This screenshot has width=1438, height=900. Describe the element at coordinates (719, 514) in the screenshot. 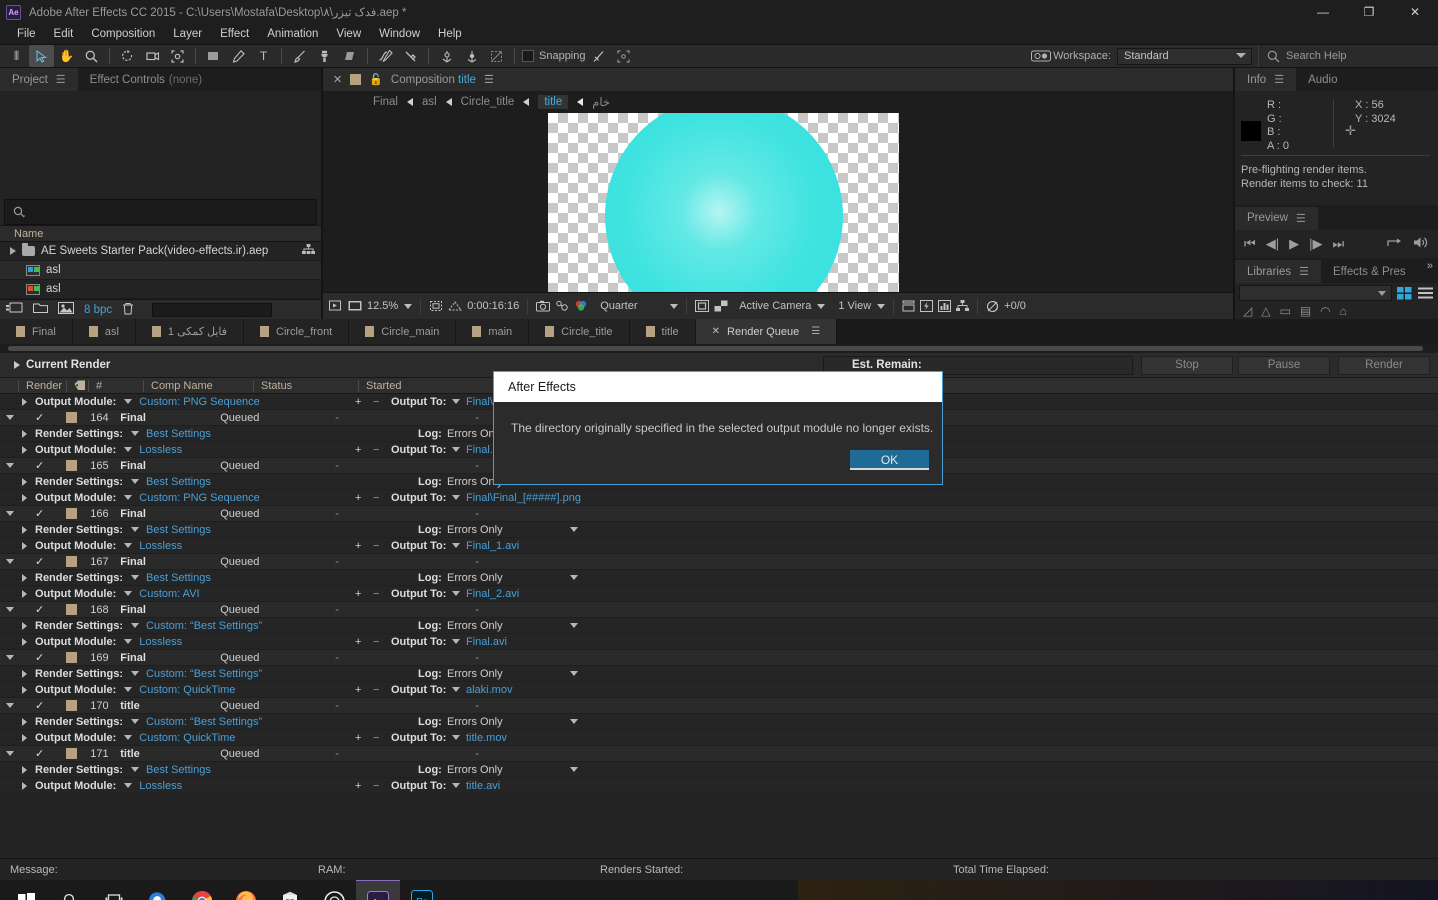

I see `render-queue-comp-row: ✓ 166 Final Queued - -` at that location.